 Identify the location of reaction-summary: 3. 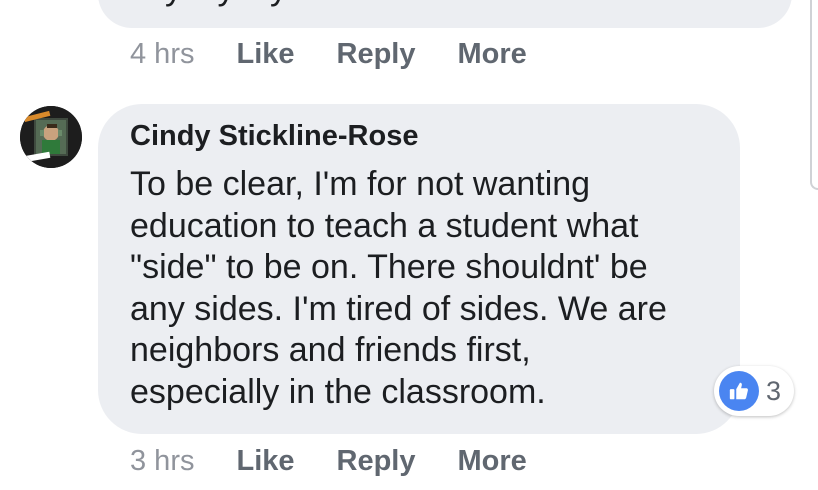
(754, 391).